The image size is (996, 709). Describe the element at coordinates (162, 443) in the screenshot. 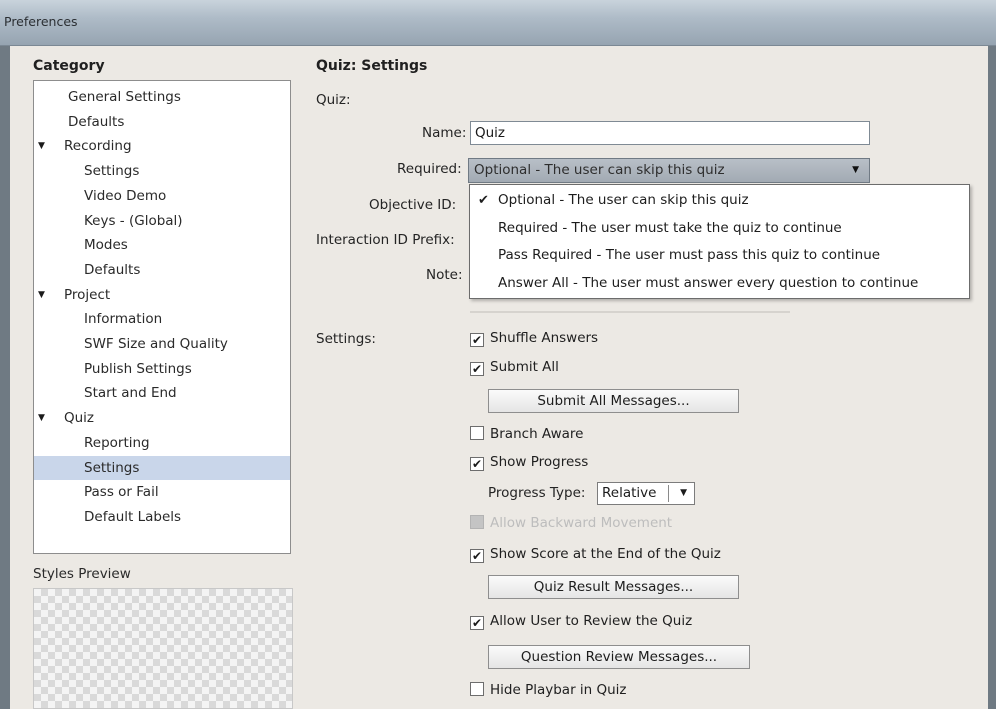

I see `tree-item: Reporting` at that location.